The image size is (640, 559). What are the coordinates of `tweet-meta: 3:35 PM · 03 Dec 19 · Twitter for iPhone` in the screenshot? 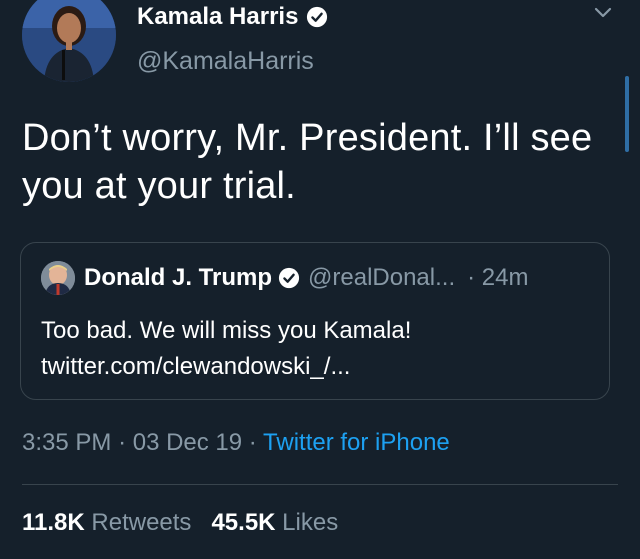 It's located at (236, 443).